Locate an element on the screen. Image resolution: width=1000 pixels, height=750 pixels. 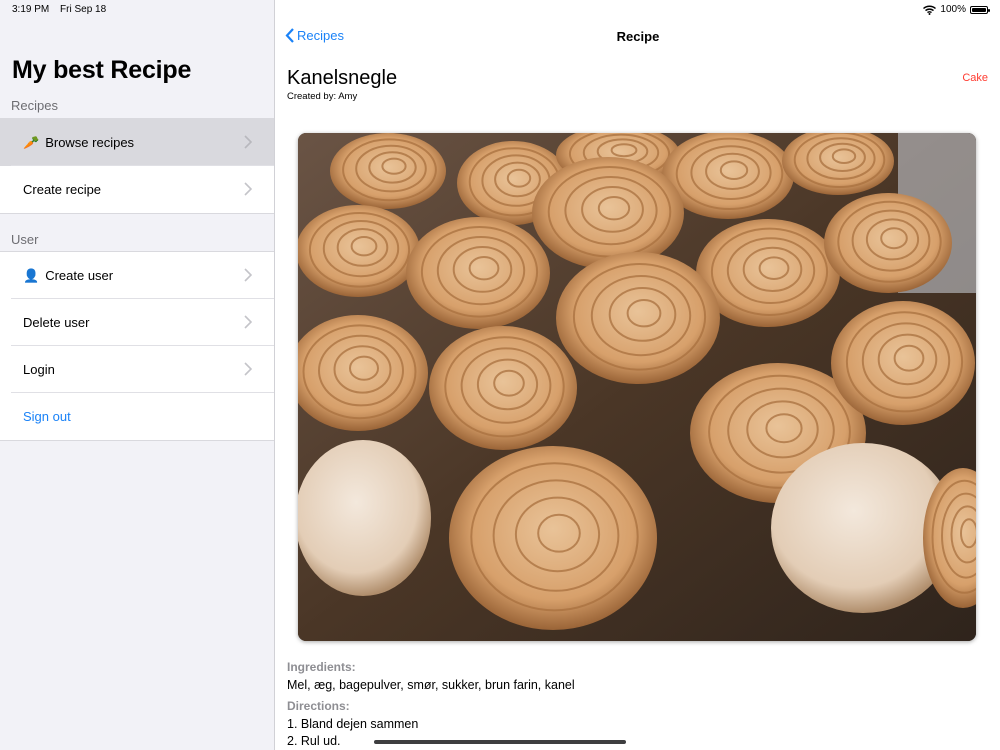
sidebar-item-create-user: 👤 Create user is located at coordinates (137, 275).